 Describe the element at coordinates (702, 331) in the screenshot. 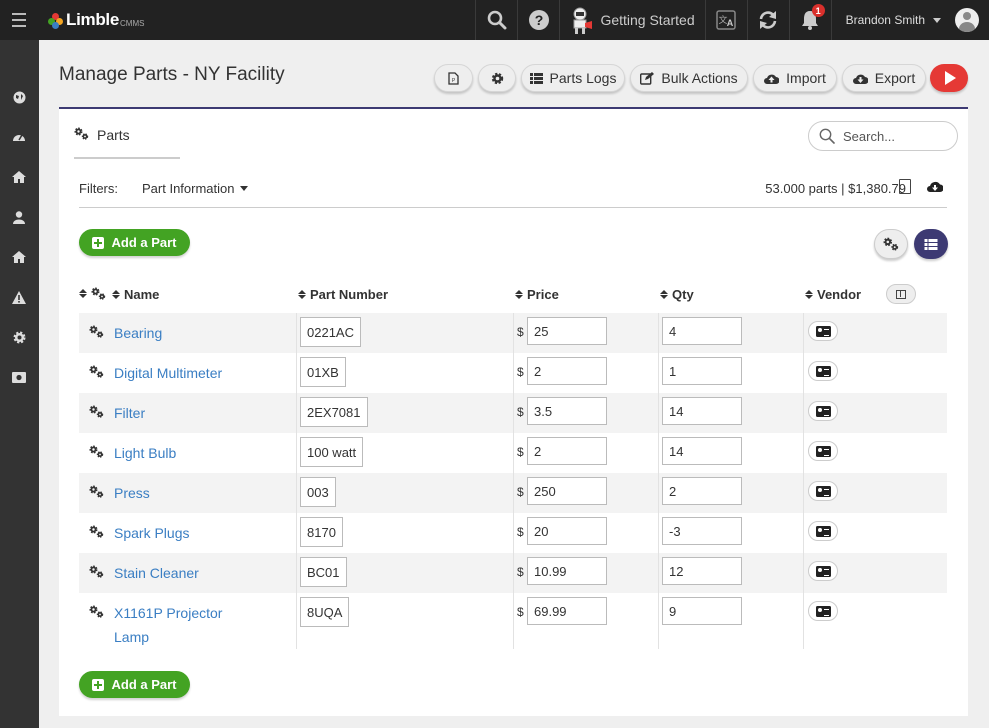

I see `qty-input: 4` at that location.